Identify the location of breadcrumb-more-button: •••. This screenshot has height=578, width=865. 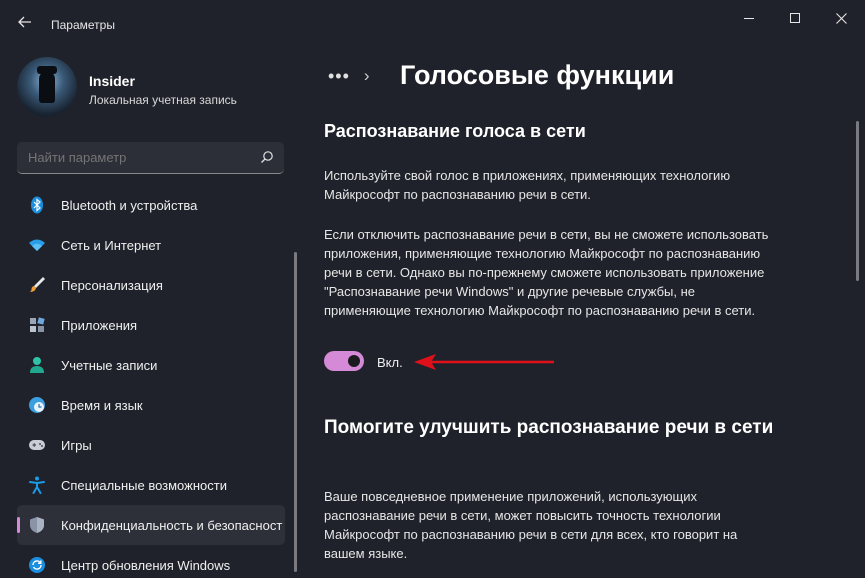
(339, 76).